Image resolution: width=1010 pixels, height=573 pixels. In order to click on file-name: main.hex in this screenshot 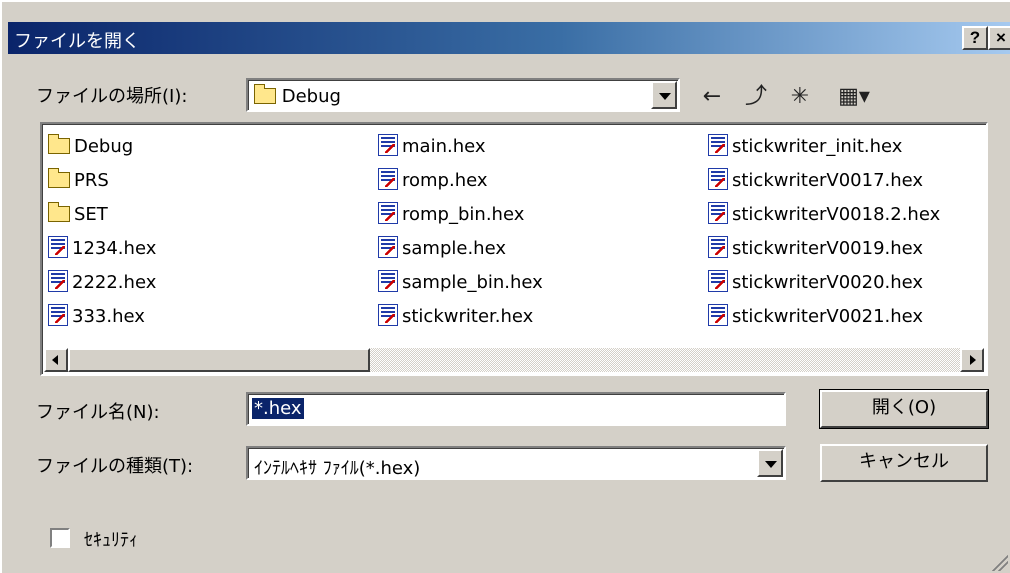, I will do `click(444, 146)`.